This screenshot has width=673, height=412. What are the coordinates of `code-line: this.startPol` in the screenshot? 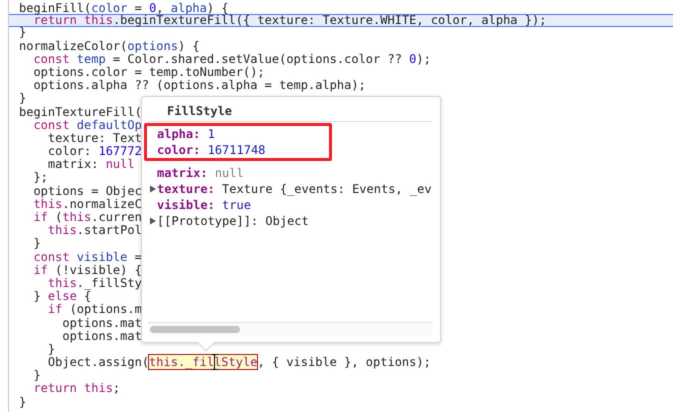 It's located at (94, 231).